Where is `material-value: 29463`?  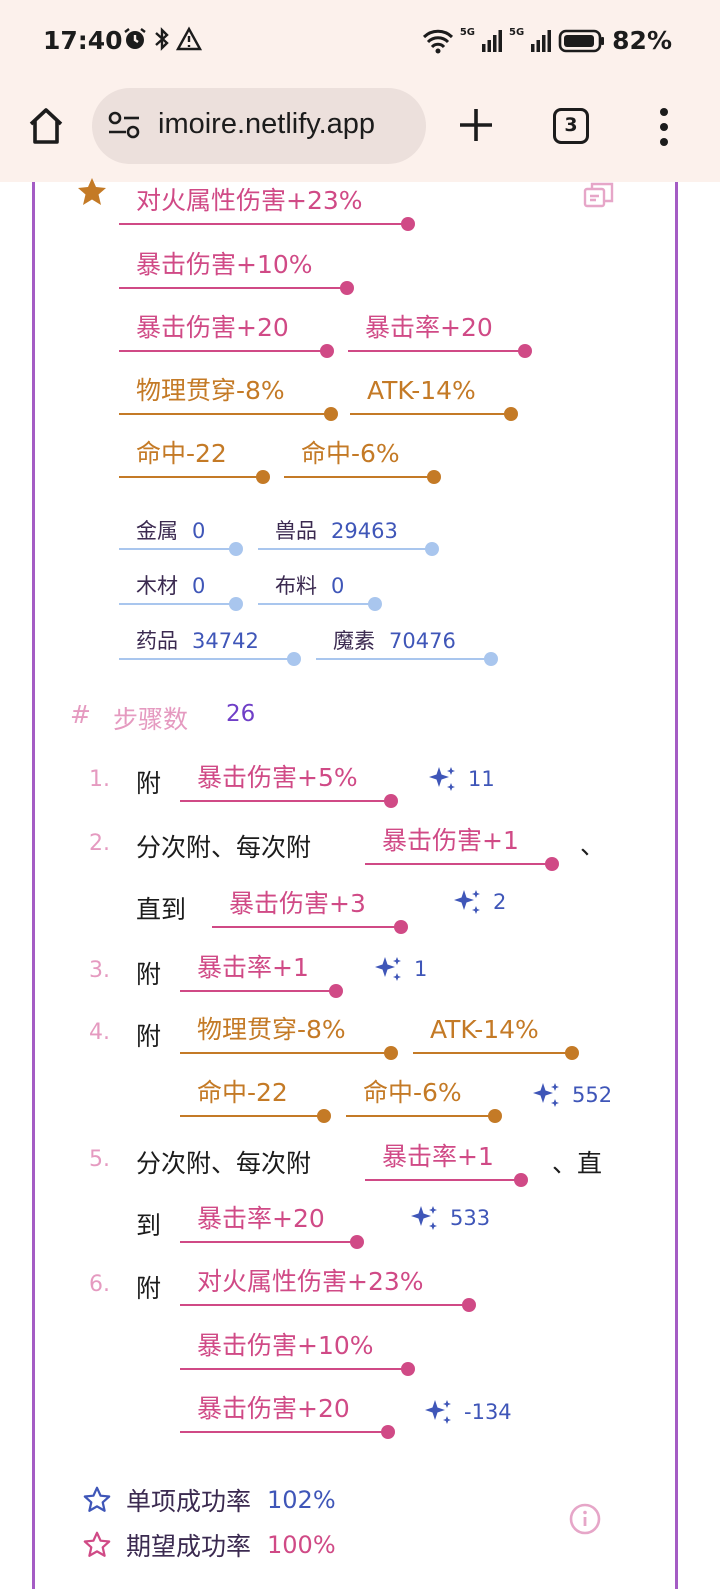 material-value: 29463 is located at coordinates (364, 531).